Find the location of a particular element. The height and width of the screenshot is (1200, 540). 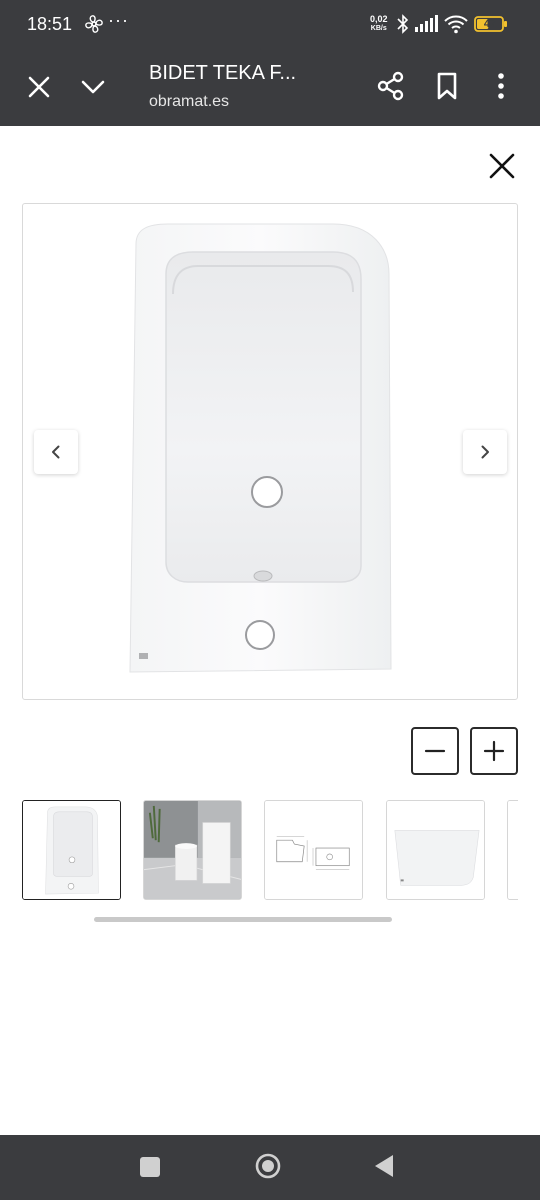

network-speed-value: 0,02 is located at coordinates (379, 19).